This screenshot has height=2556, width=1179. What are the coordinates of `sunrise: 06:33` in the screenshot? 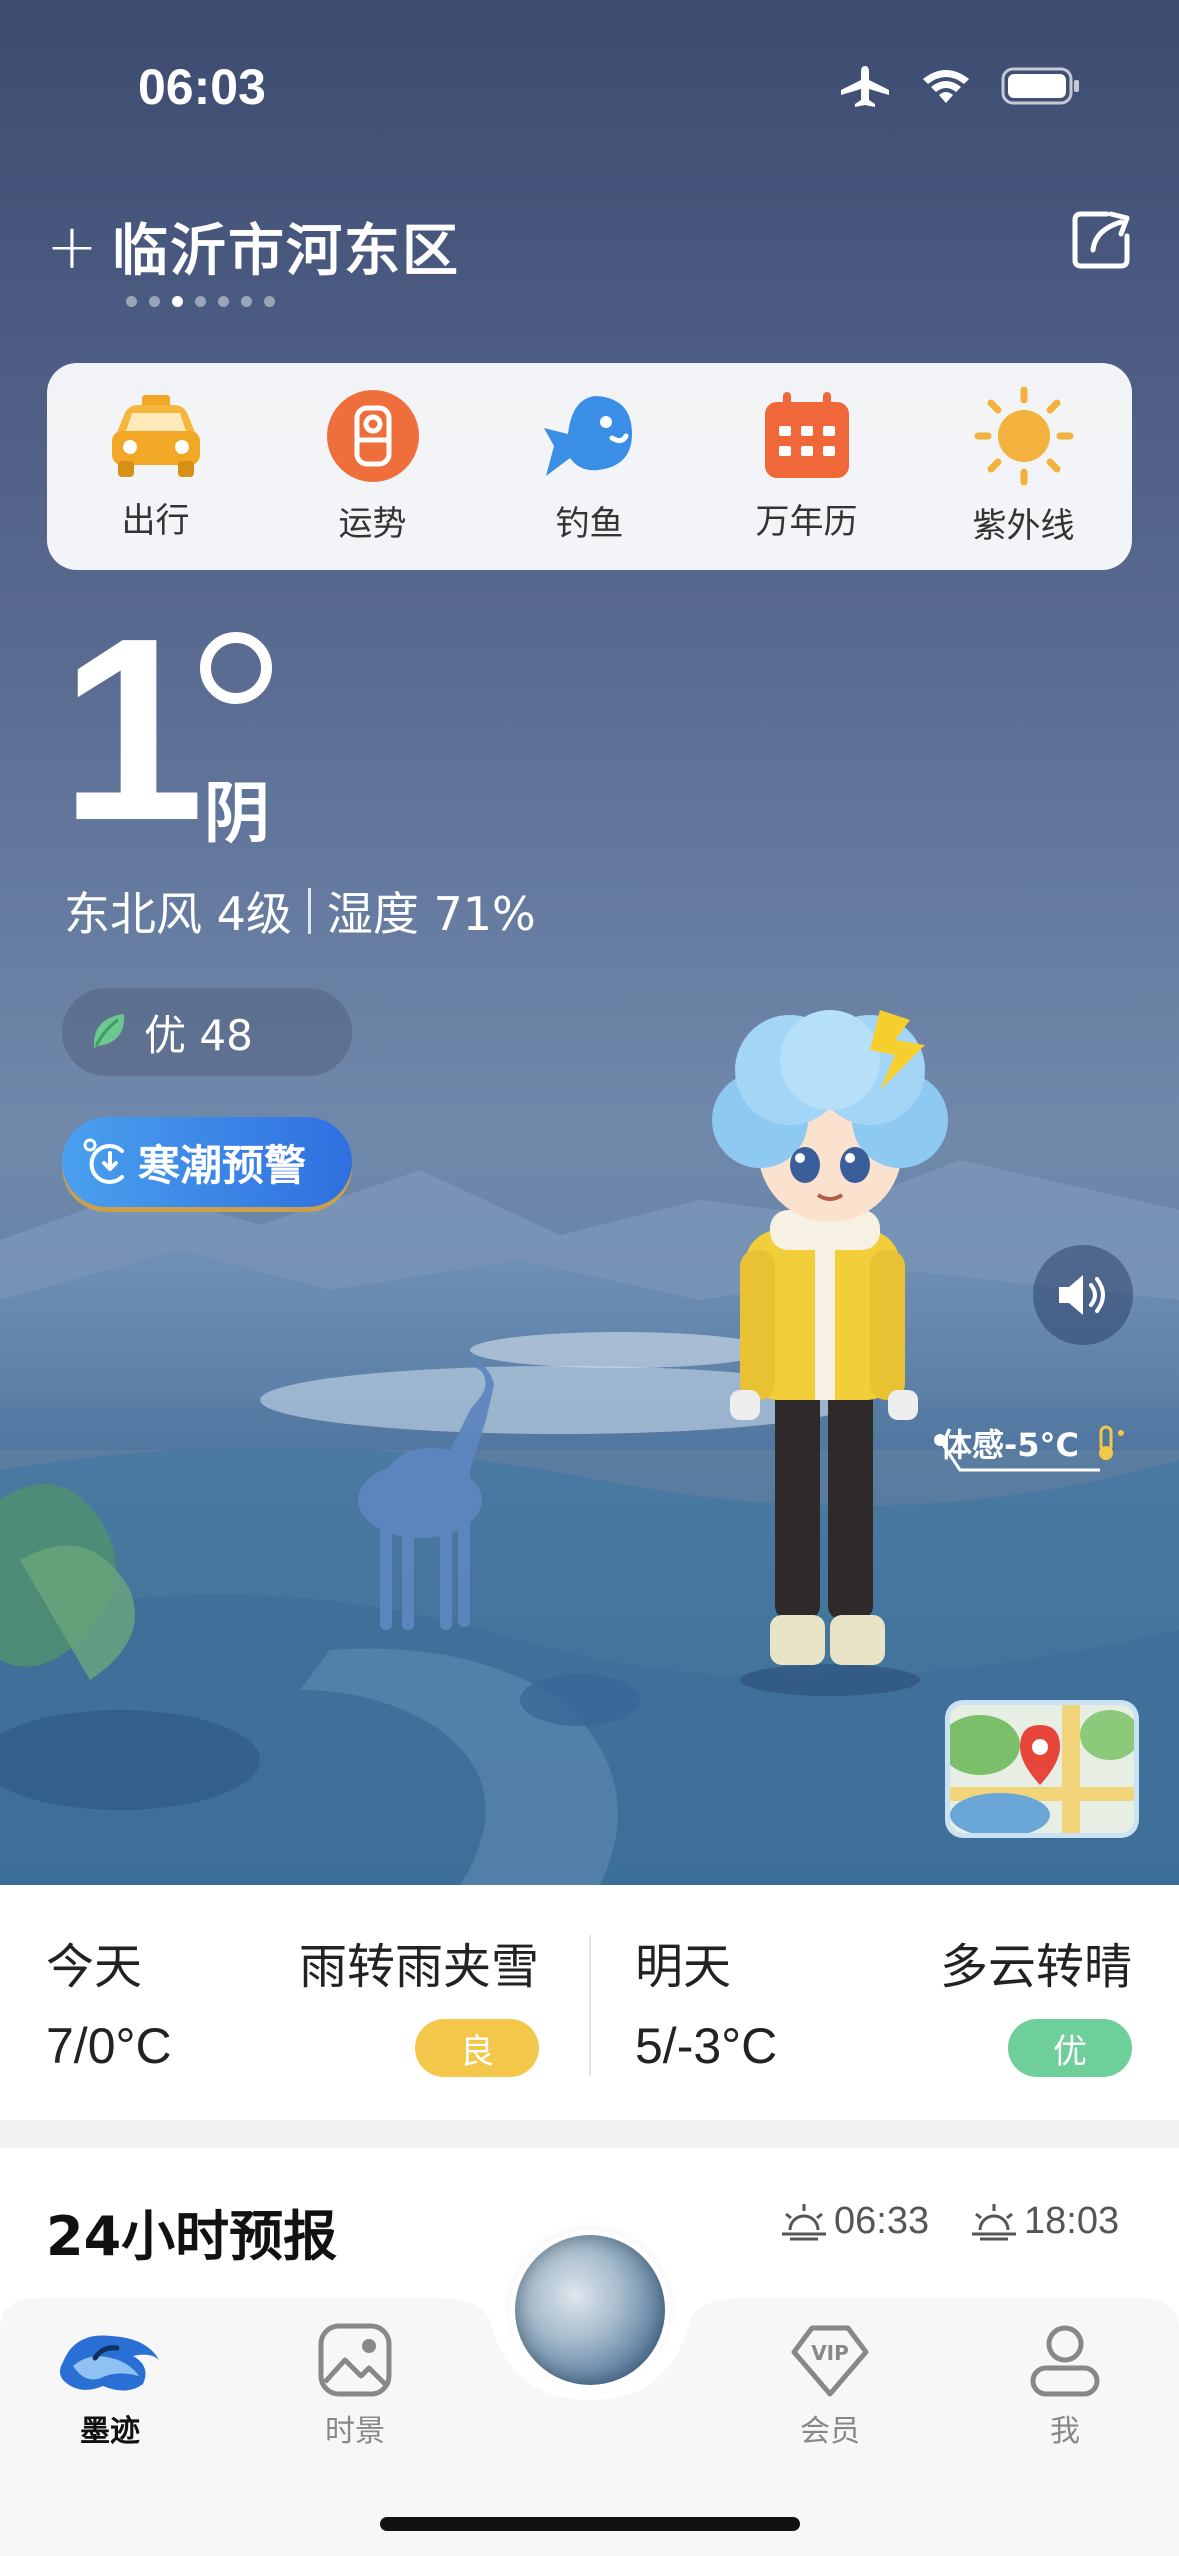 It's located at (854, 2221).